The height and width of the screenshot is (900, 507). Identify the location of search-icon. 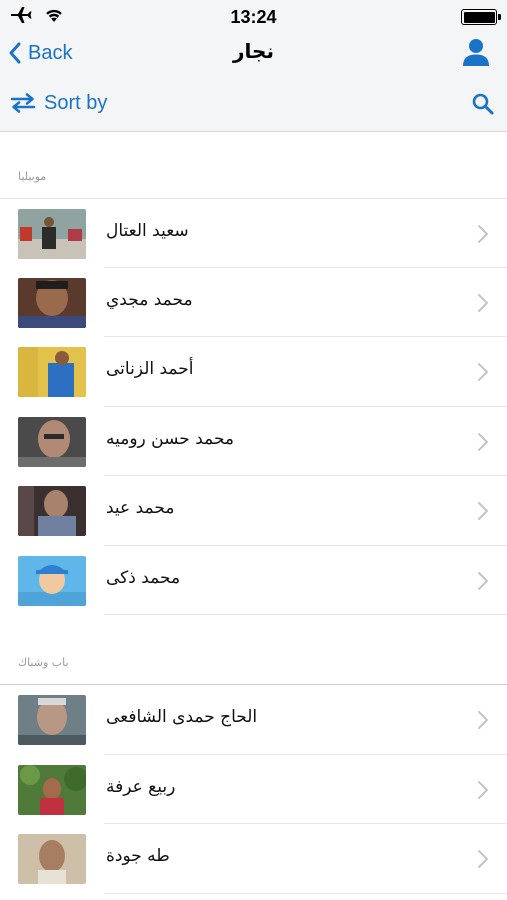
(483, 104).